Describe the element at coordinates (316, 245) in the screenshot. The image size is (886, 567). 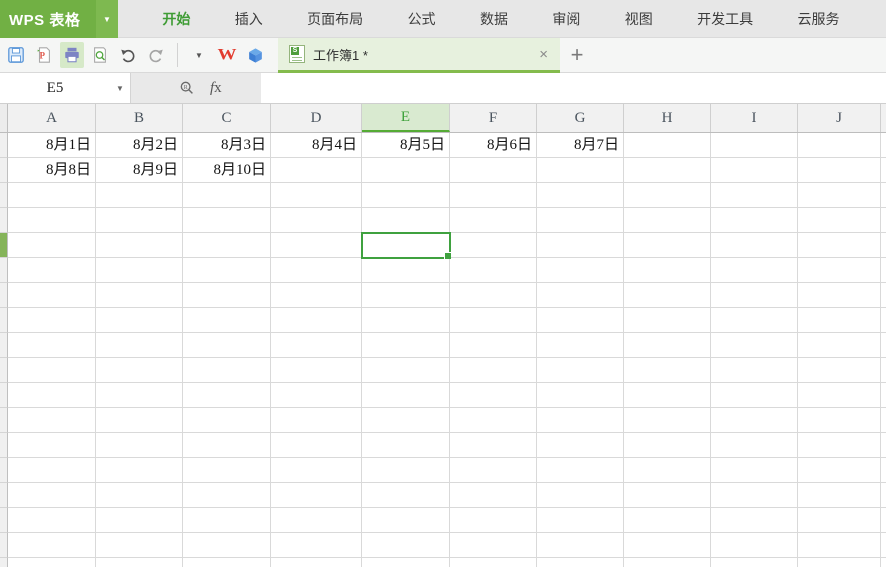
I see `cell-D5` at that location.